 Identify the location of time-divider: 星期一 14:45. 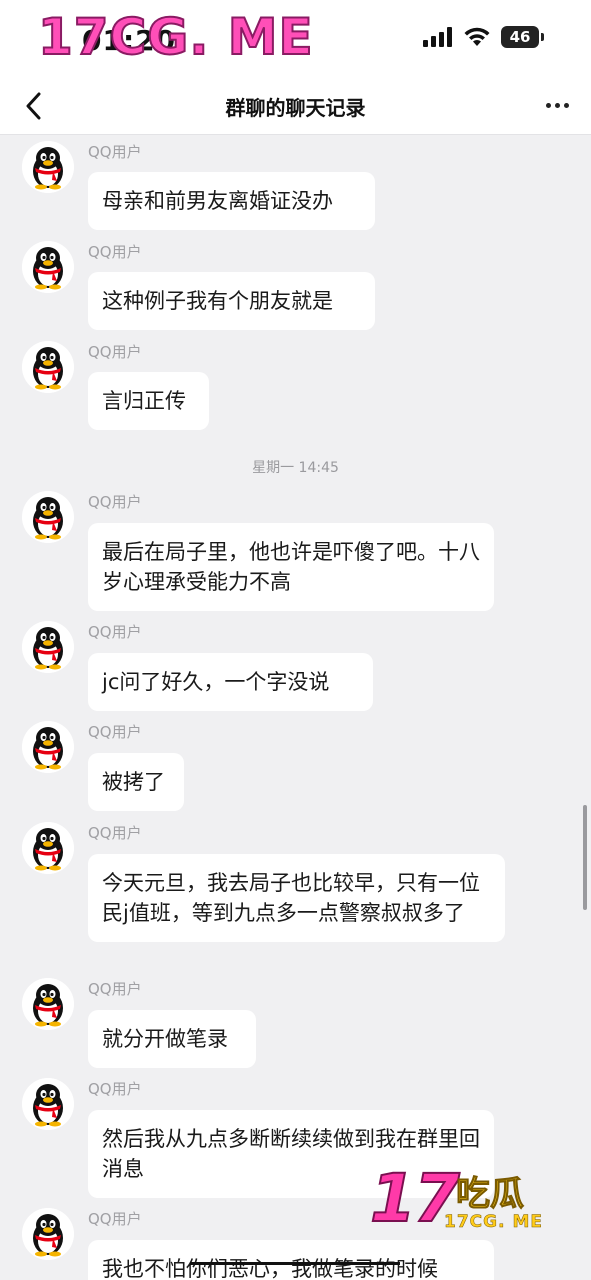
(295, 468).